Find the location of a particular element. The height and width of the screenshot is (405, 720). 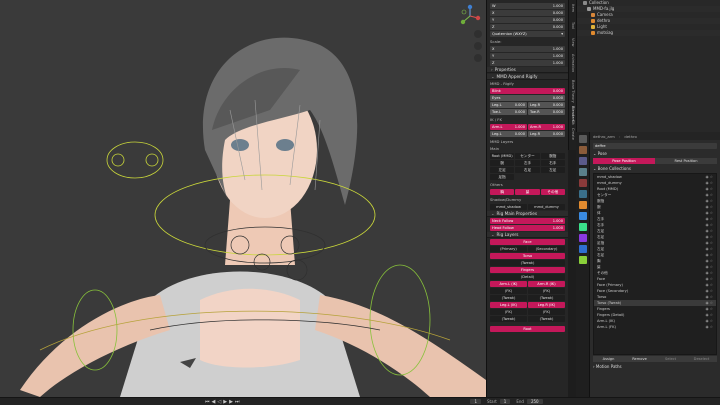

rotation-z-field: Z 0.000 is located at coordinates (527, 27).